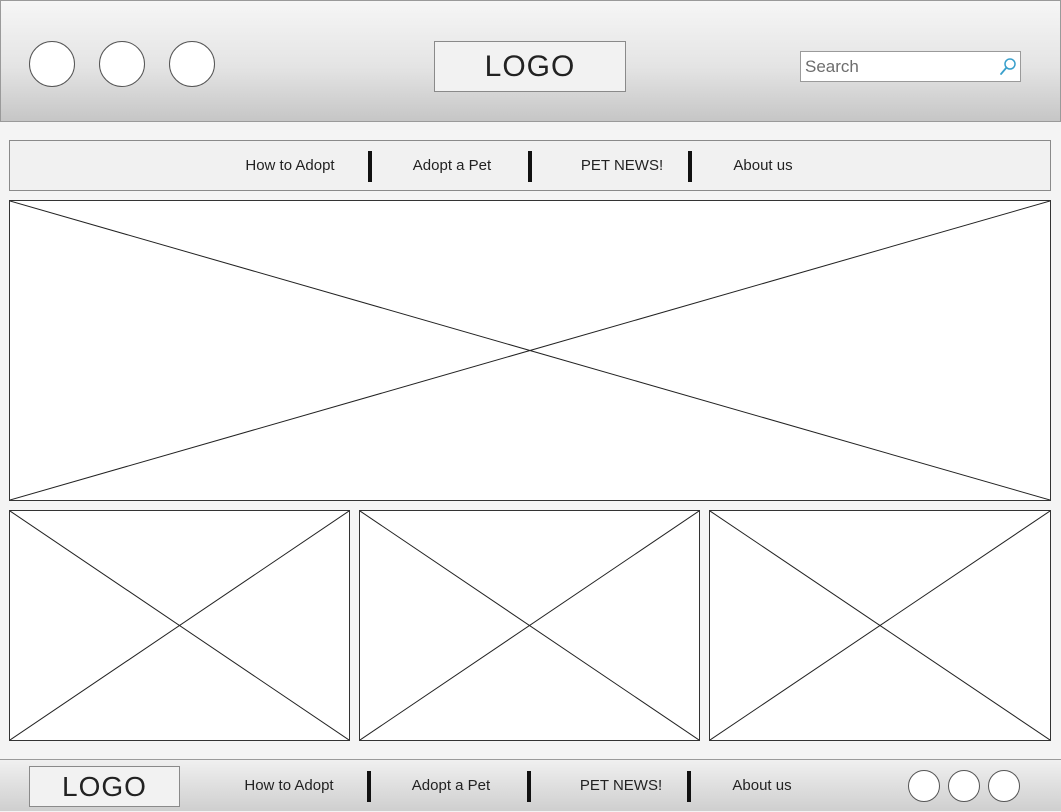 The width and height of the screenshot is (1061, 812). I want to click on footer-link-how-to-adopt: How to Adopt, so click(289, 786).